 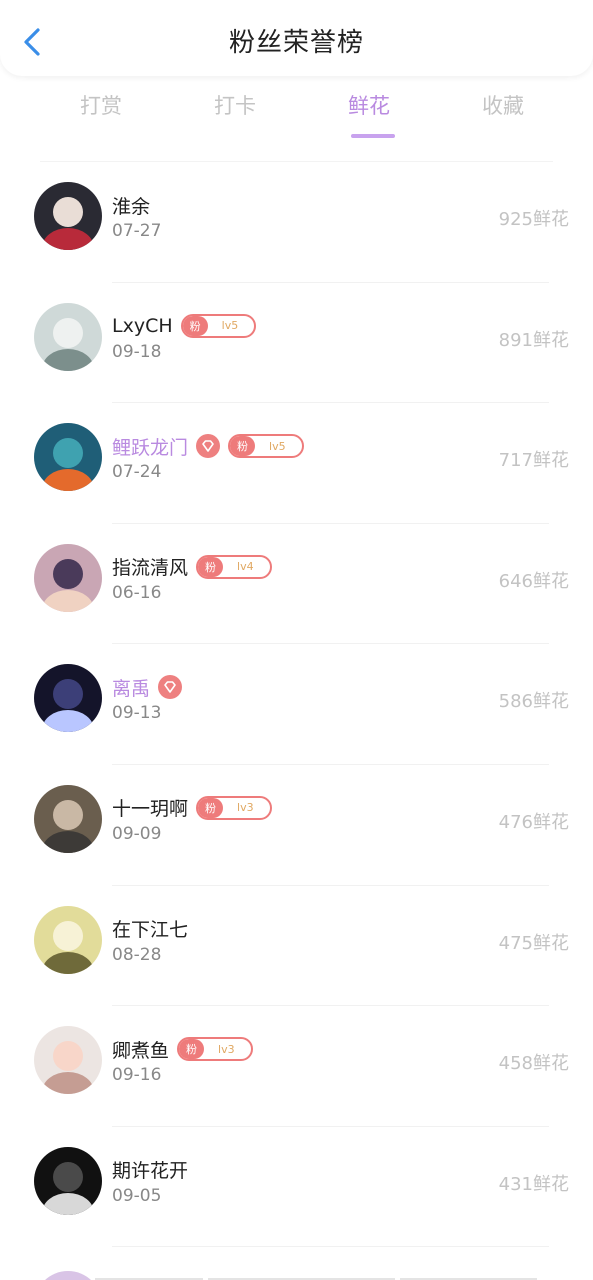 I want to click on user-name: 期许花开, so click(x=150, y=1169).